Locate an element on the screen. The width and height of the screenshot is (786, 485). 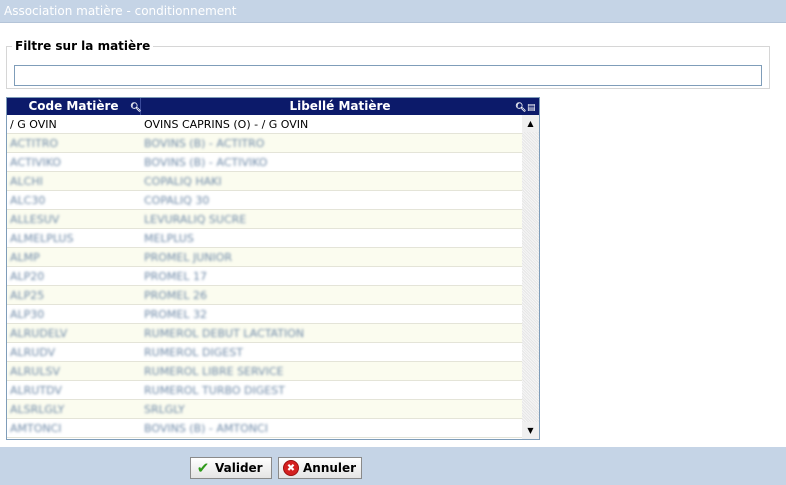
window-title: Association matière - conditionnement is located at coordinates (120, 11).